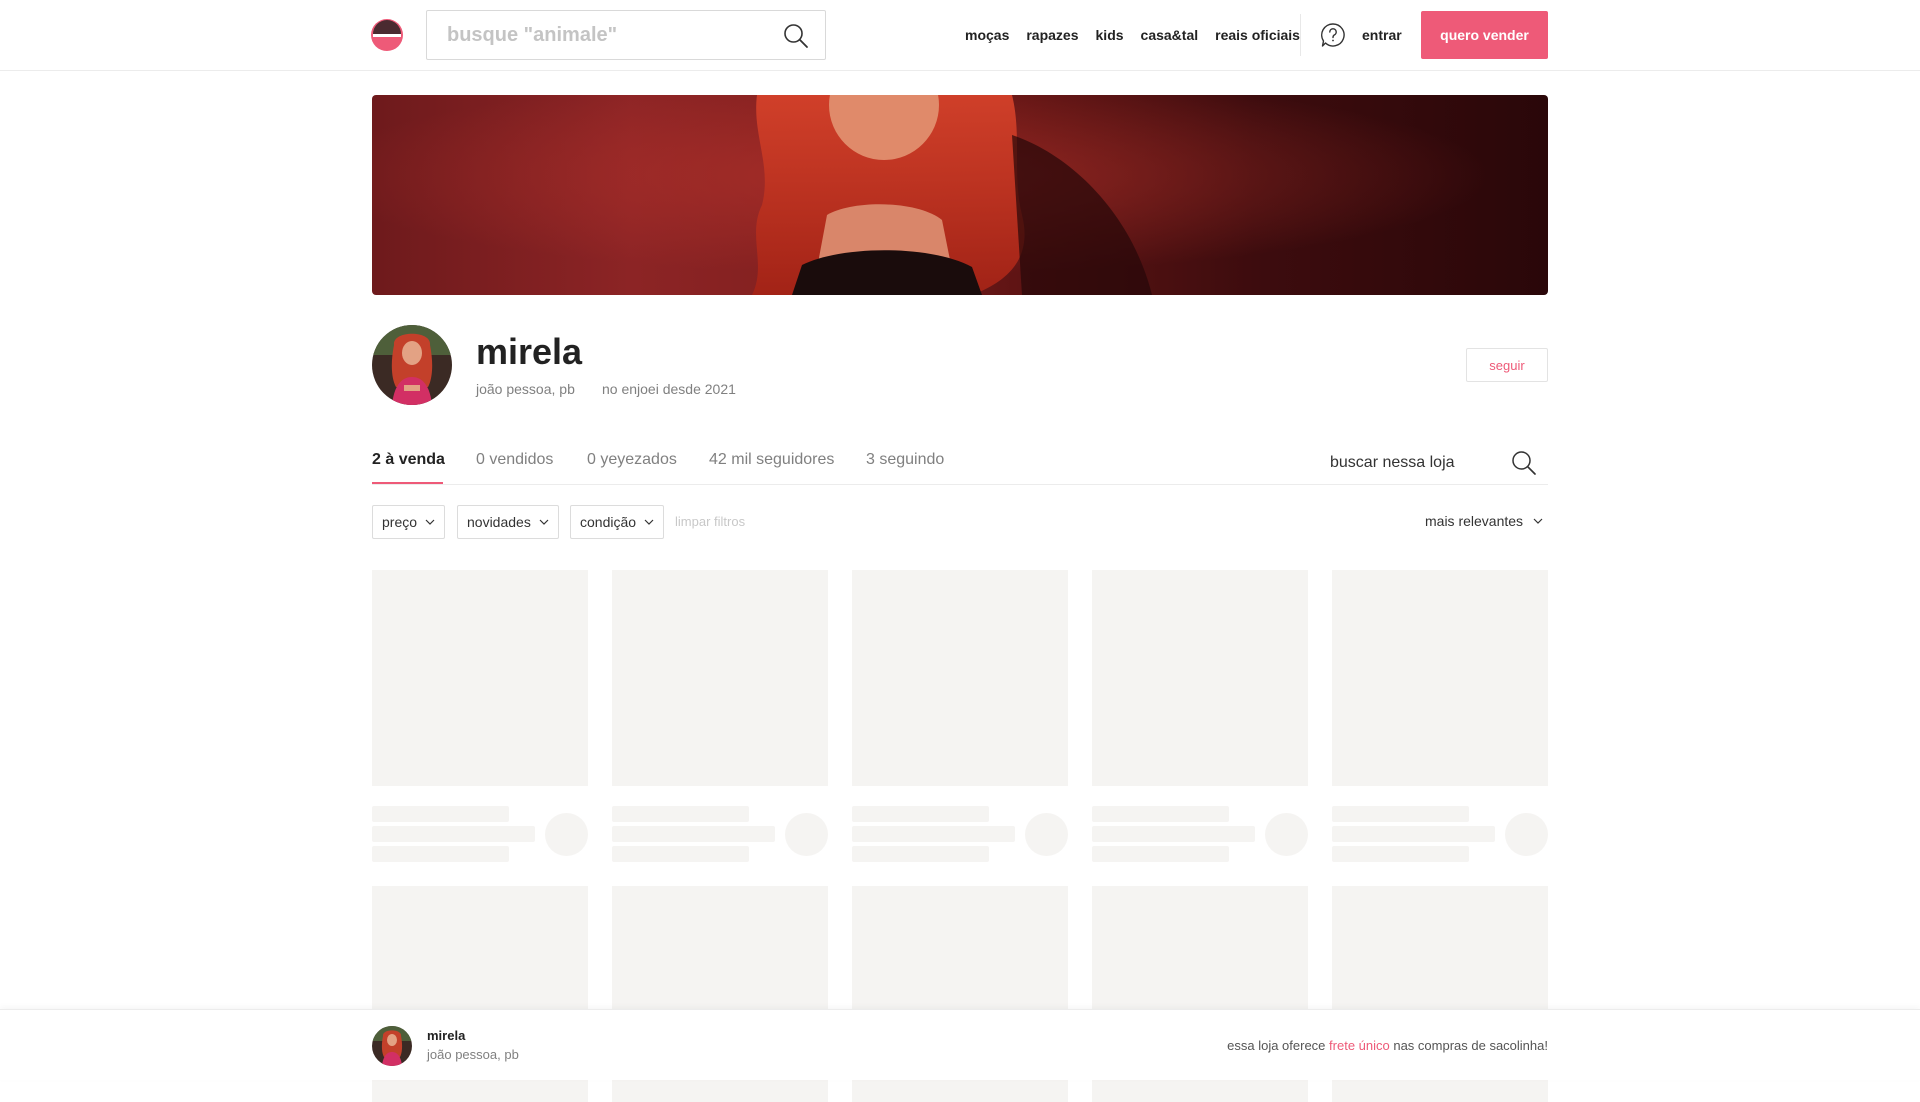 The height and width of the screenshot is (1102, 1920). What do you see at coordinates (1468, 1045) in the screenshot?
I see `shipping-message-end: nas compras de sacolinha!` at bounding box center [1468, 1045].